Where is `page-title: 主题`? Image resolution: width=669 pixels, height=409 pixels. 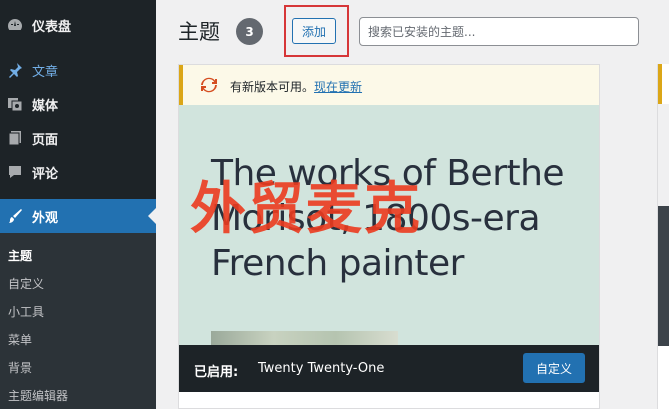
page-title: 主题 is located at coordinates (199, 32).